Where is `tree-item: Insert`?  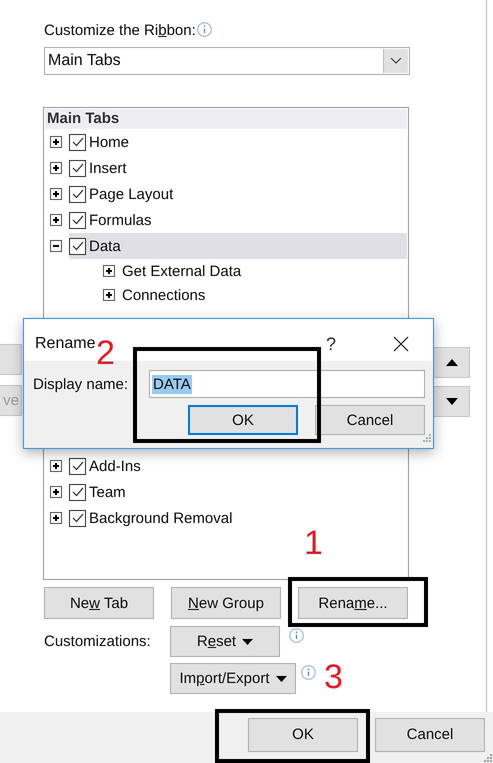
tree-item: Insert is located at coordinates (108, 168).